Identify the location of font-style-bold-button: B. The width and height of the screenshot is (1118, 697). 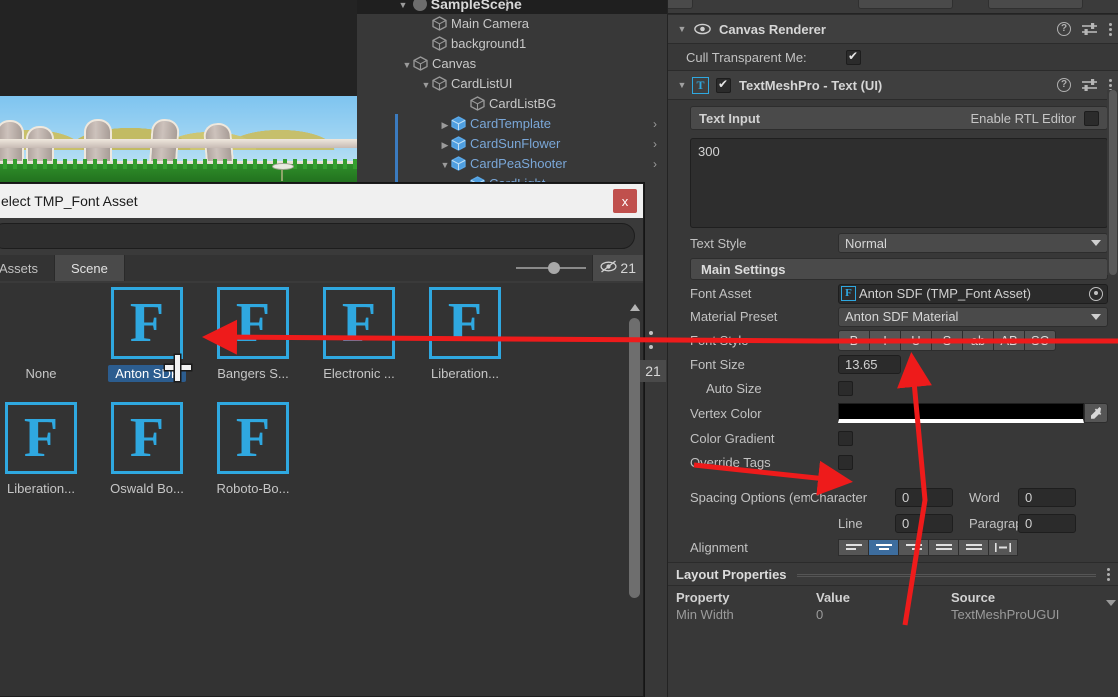
(853, 340).